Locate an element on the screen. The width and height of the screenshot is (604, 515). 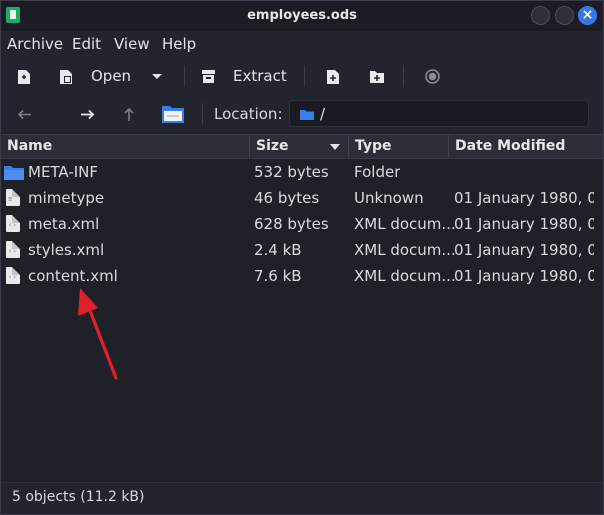
file-type: Unknown is located at coordinates (389, 198).